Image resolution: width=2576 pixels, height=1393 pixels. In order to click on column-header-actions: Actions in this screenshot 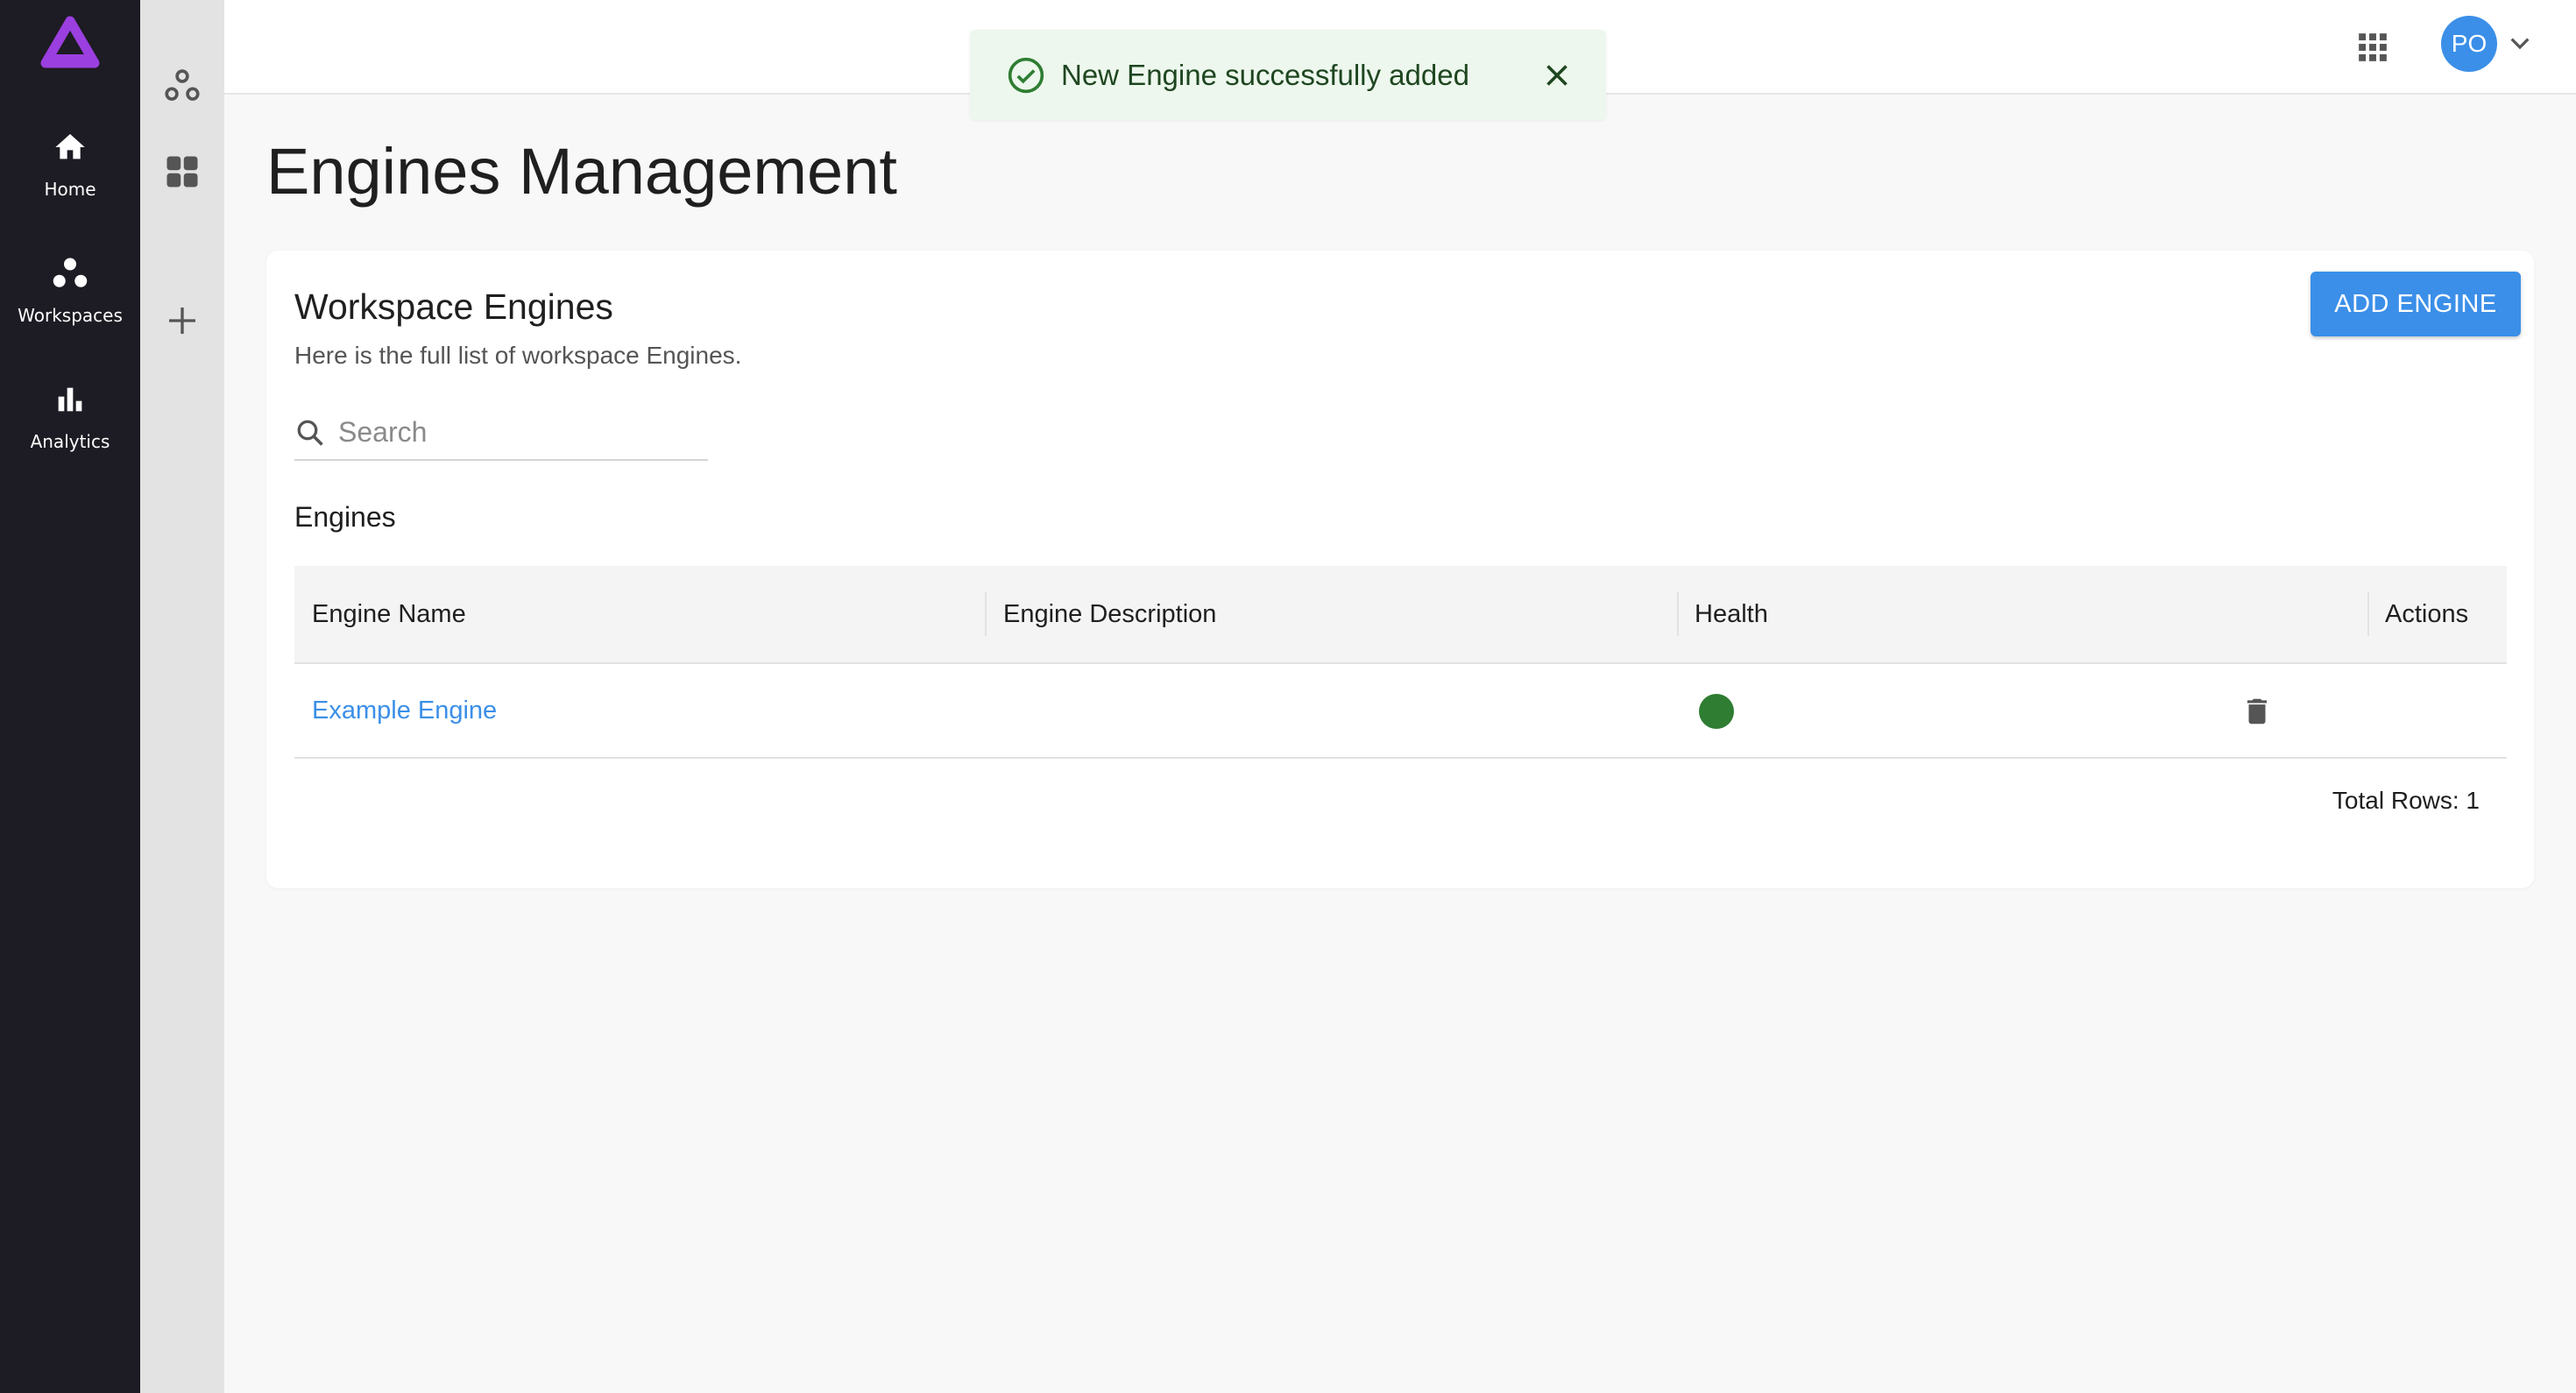, I will do `click(2427, 614)`.